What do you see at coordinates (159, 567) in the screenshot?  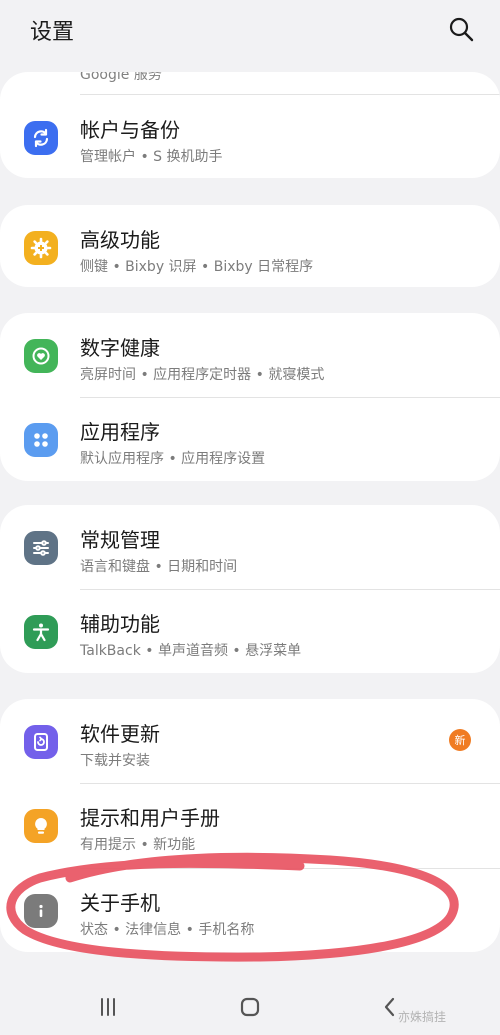 I see `item-subtitle: 语言和键盘 • 日期和时间` at bounding box center [159, 567].